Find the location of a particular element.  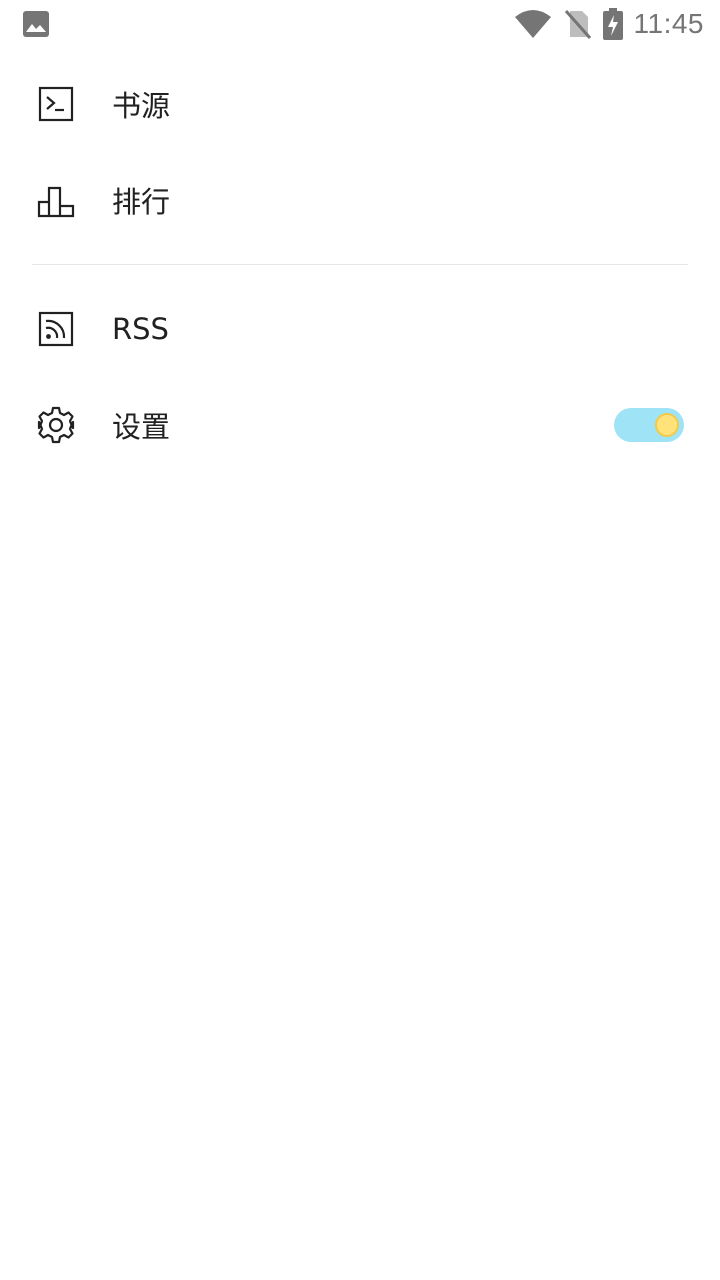

status-time: 11:45 is located at coordinates (668, 23).